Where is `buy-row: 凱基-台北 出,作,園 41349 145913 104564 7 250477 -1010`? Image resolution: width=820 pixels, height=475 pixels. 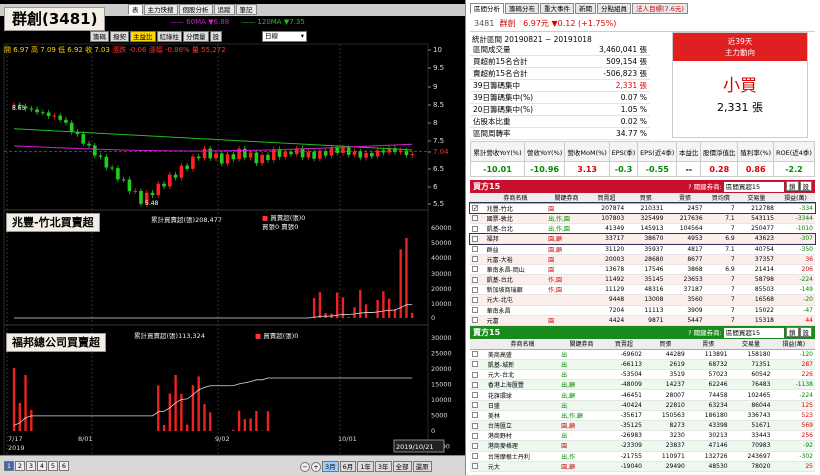
buy-row: 凱基-台北 出,作,園 41349 145913 104564 7 250477 -1010 is located at coordinates (642, 229).